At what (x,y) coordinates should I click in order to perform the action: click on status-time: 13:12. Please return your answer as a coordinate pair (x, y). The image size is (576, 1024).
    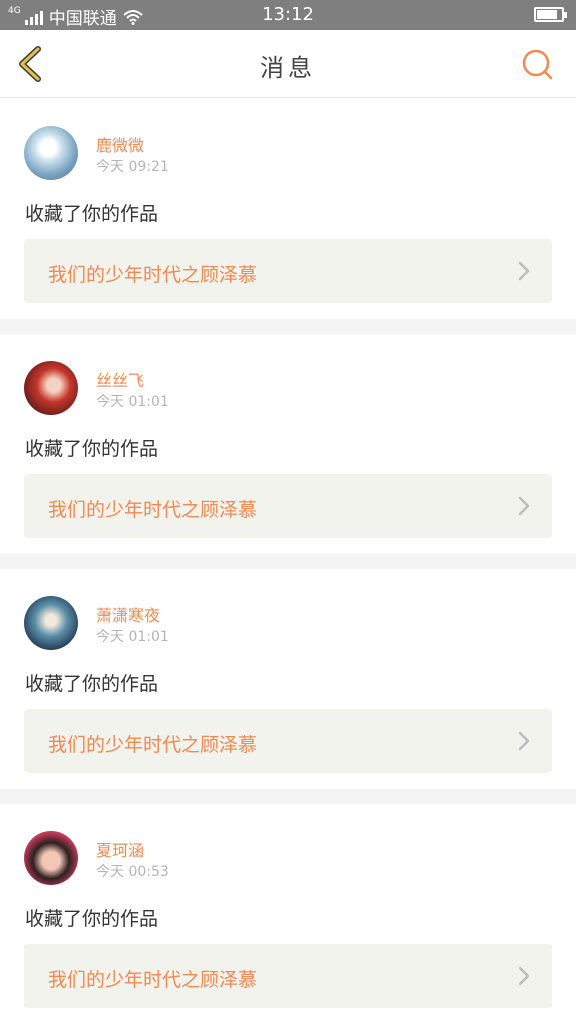
    Looking at the image, I should click on (288, 14).